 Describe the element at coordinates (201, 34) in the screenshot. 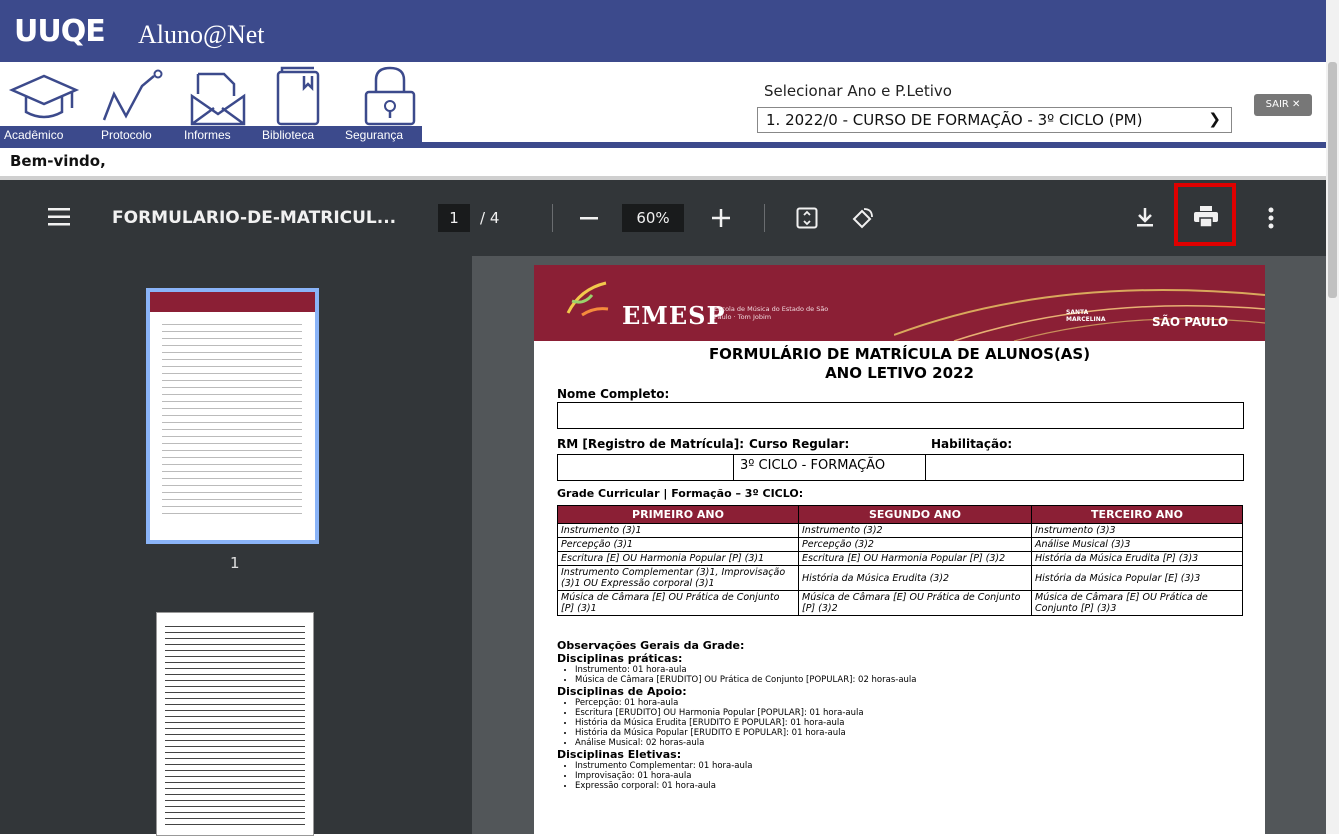

I see `app-title: Aluno@Net` at that location.